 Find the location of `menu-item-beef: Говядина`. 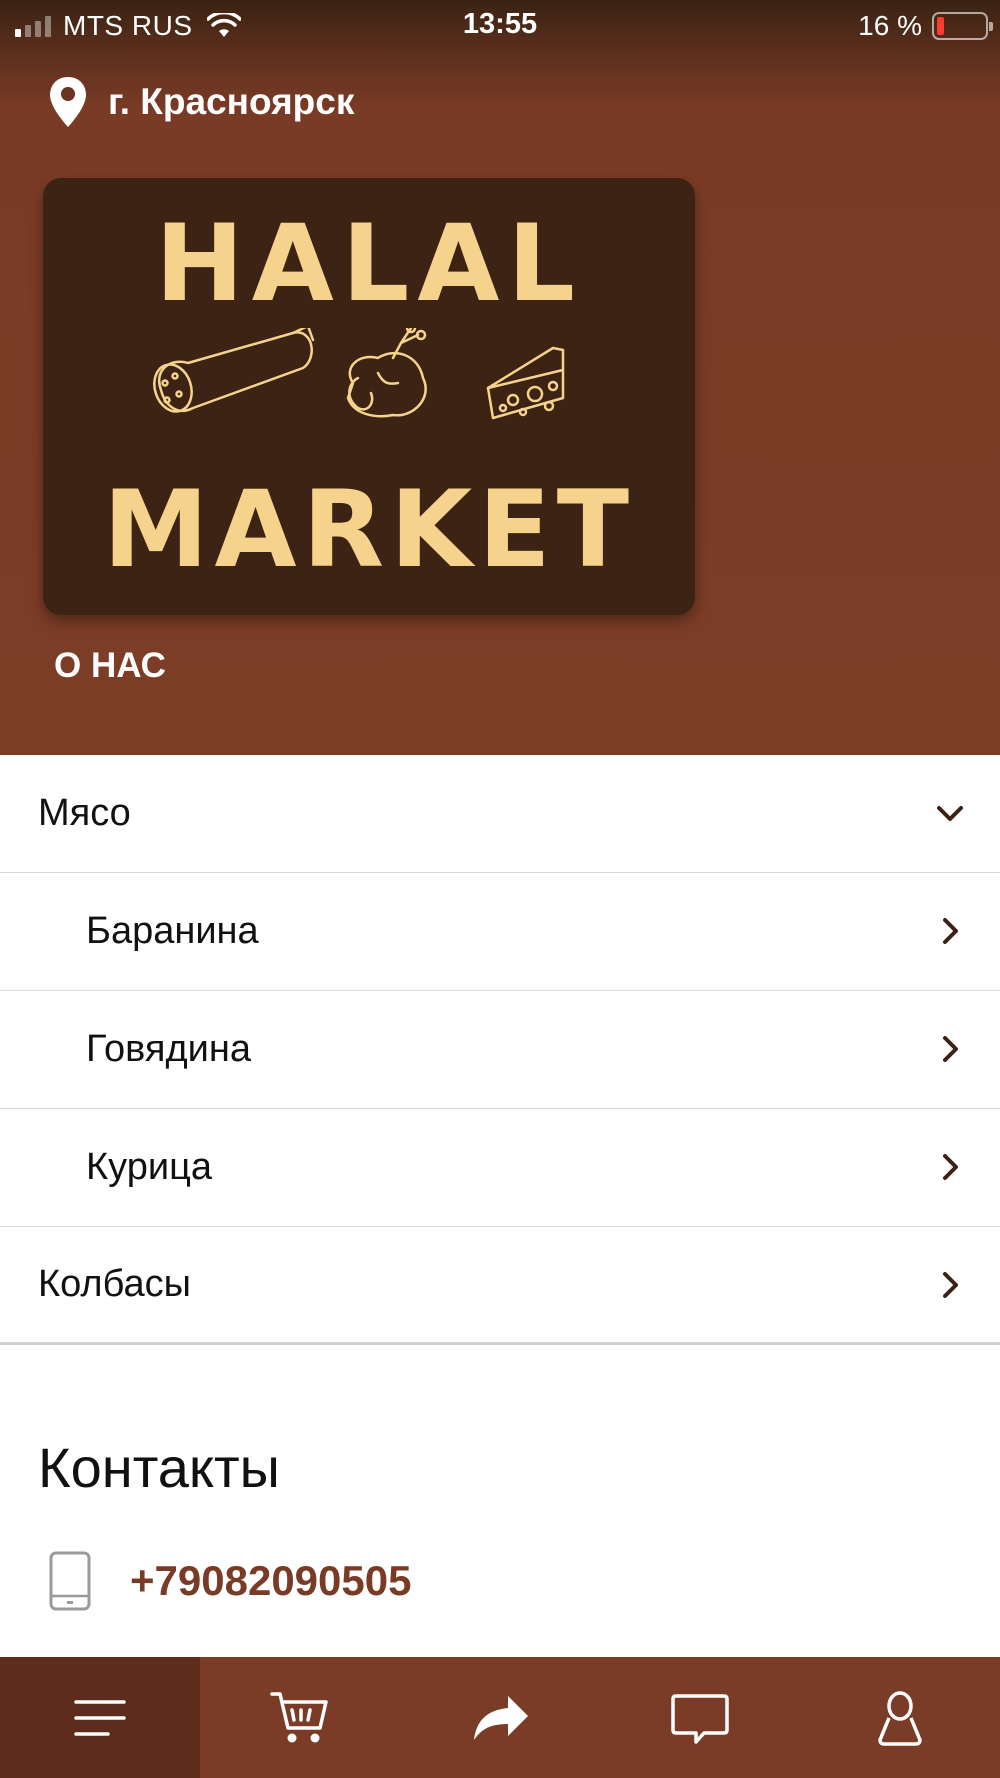

menu-item-beef: Говядина is located at coordinates (500, 1050).